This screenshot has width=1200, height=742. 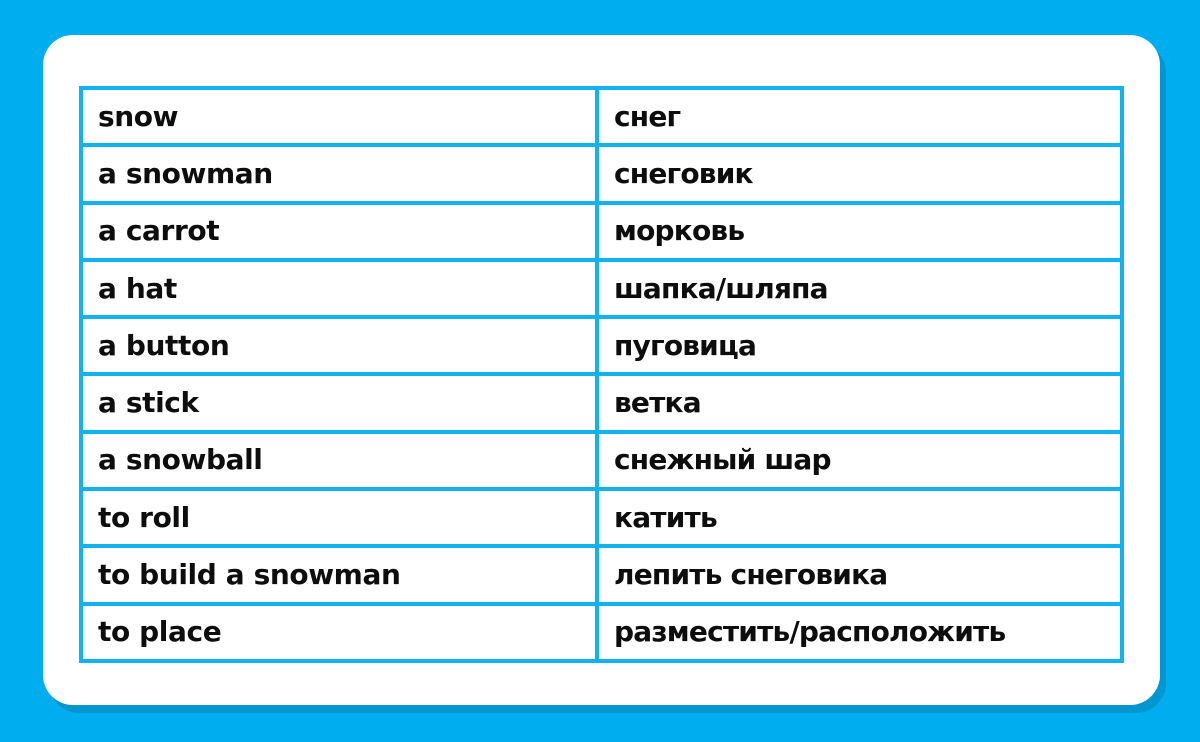 I want to click on table-row: a hat шапка/шляпа, so click(x=601, y=290).